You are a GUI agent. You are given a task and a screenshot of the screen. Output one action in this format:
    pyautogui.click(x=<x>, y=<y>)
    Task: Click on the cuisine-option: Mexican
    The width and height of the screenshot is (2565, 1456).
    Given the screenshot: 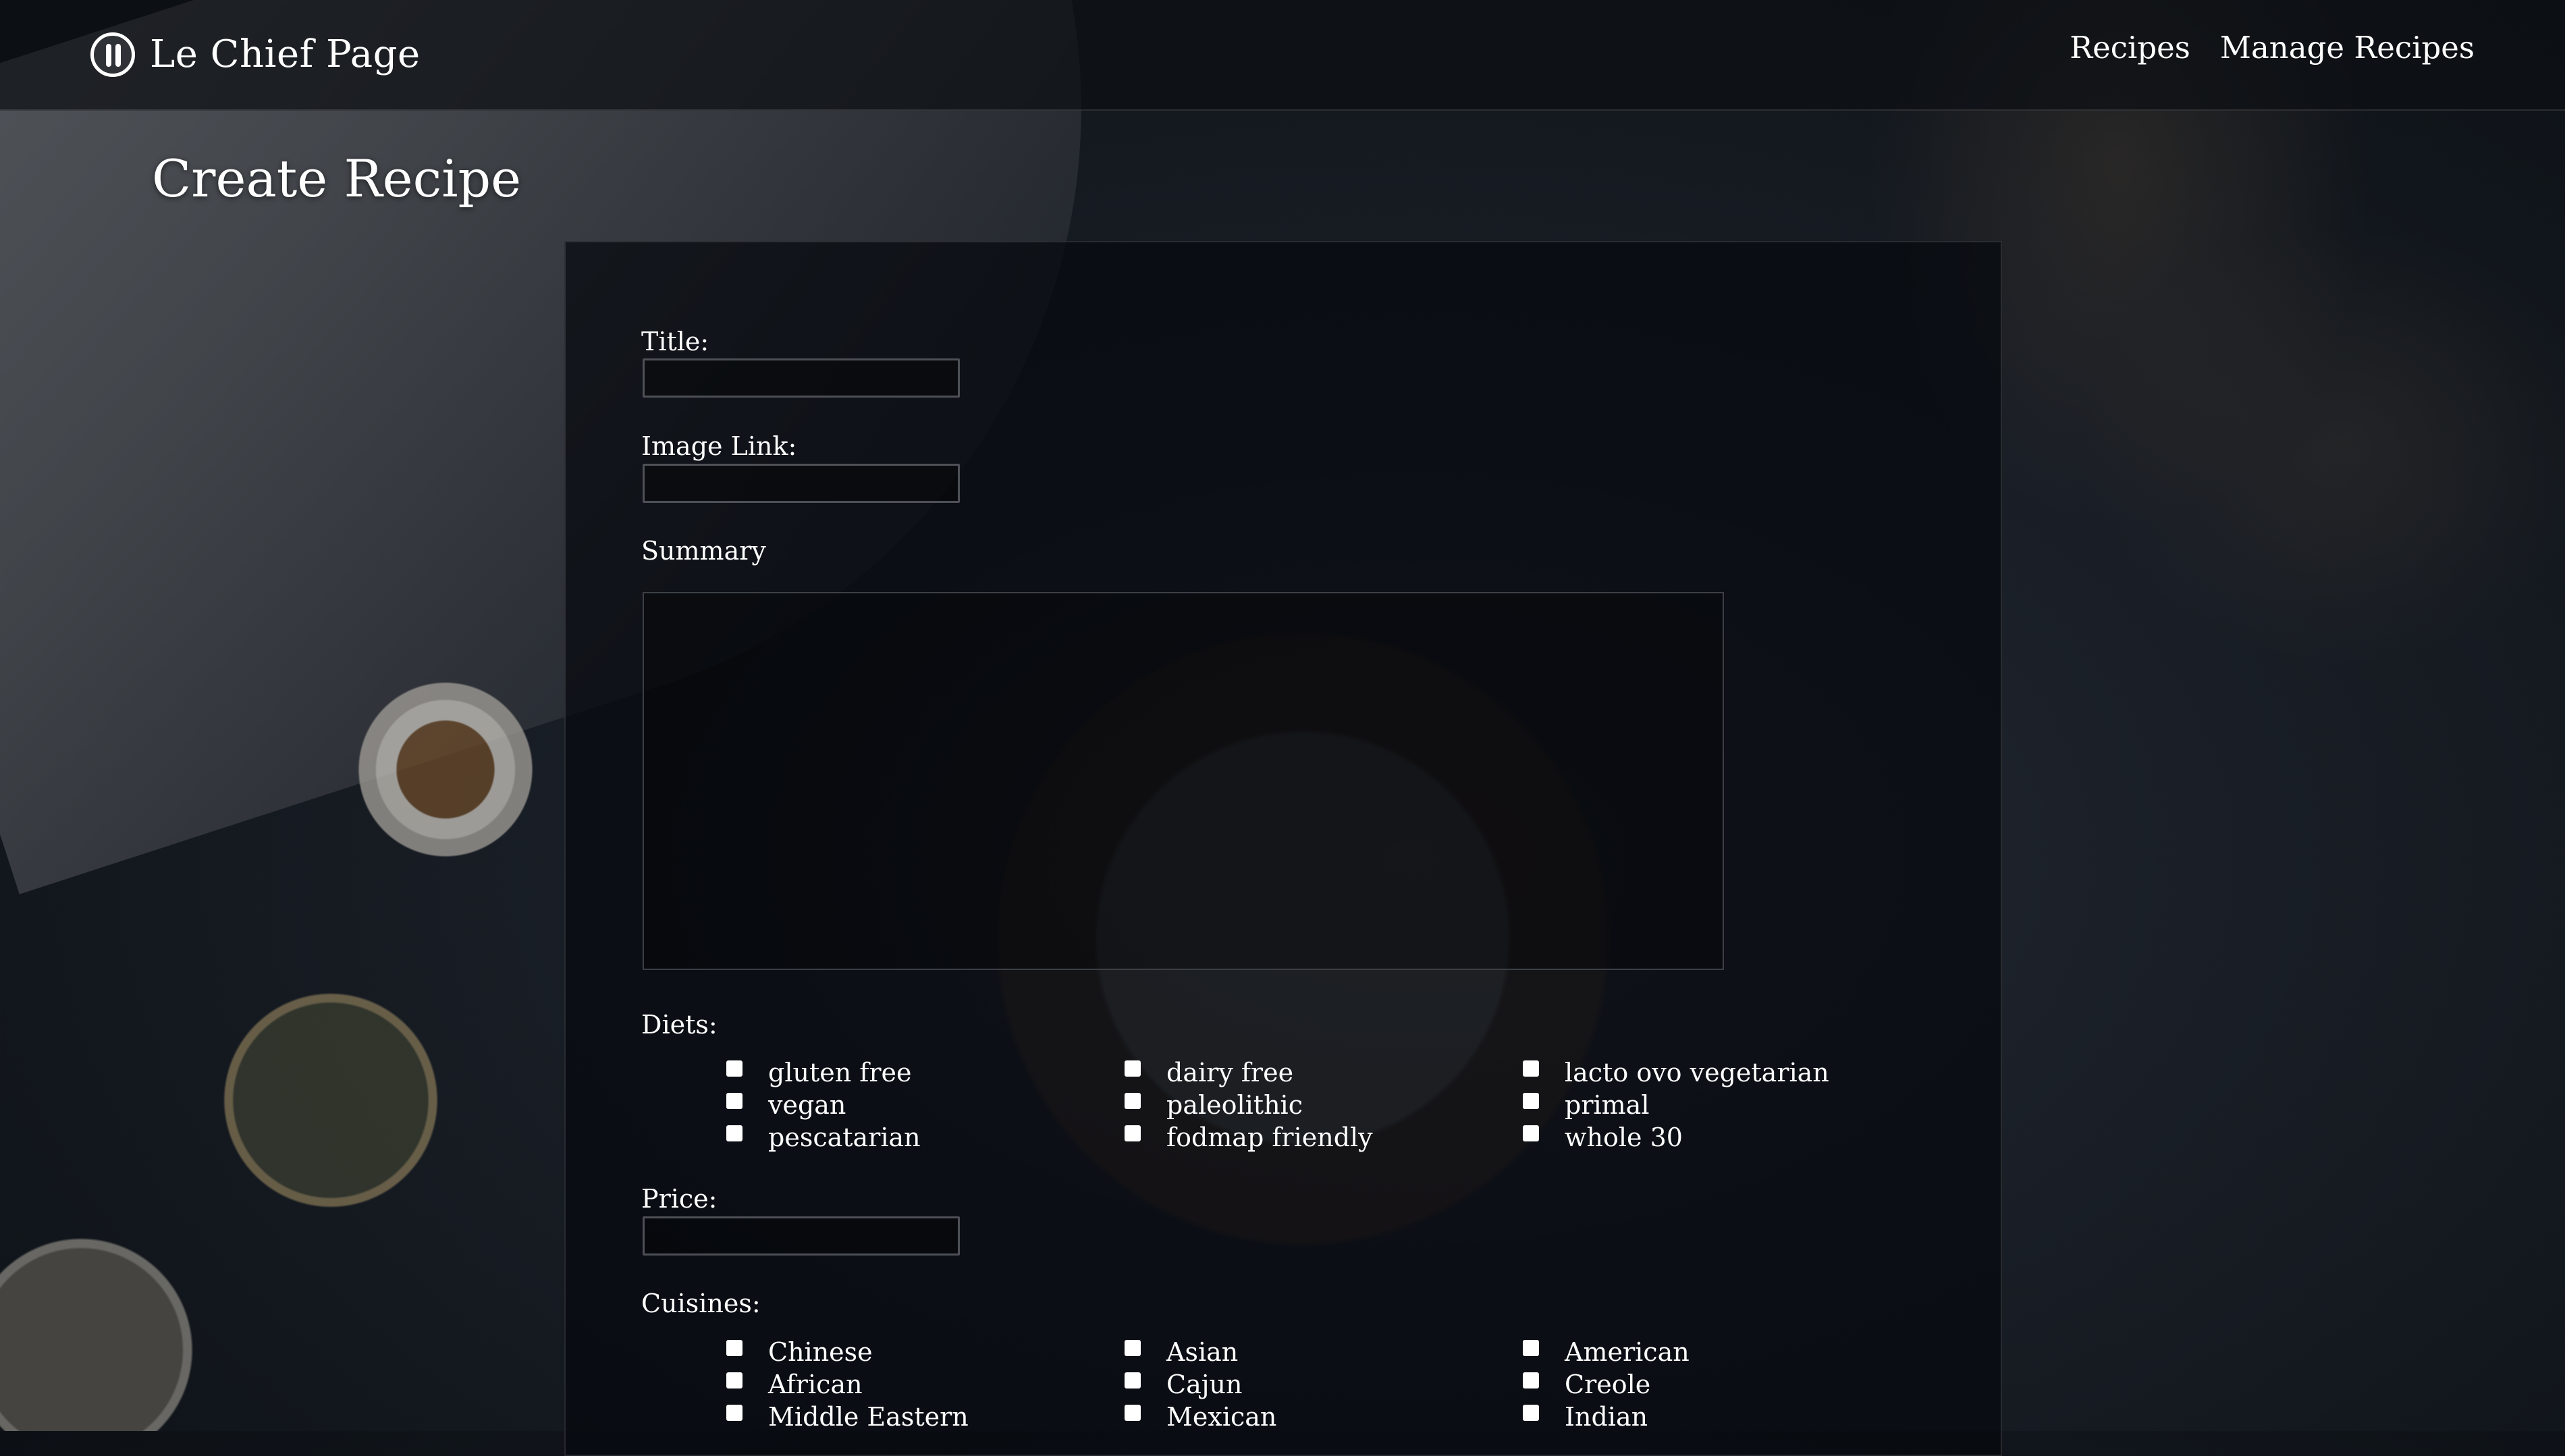 What is the action you would take?
    pyautogui.click(x=1200, y=1417)
    